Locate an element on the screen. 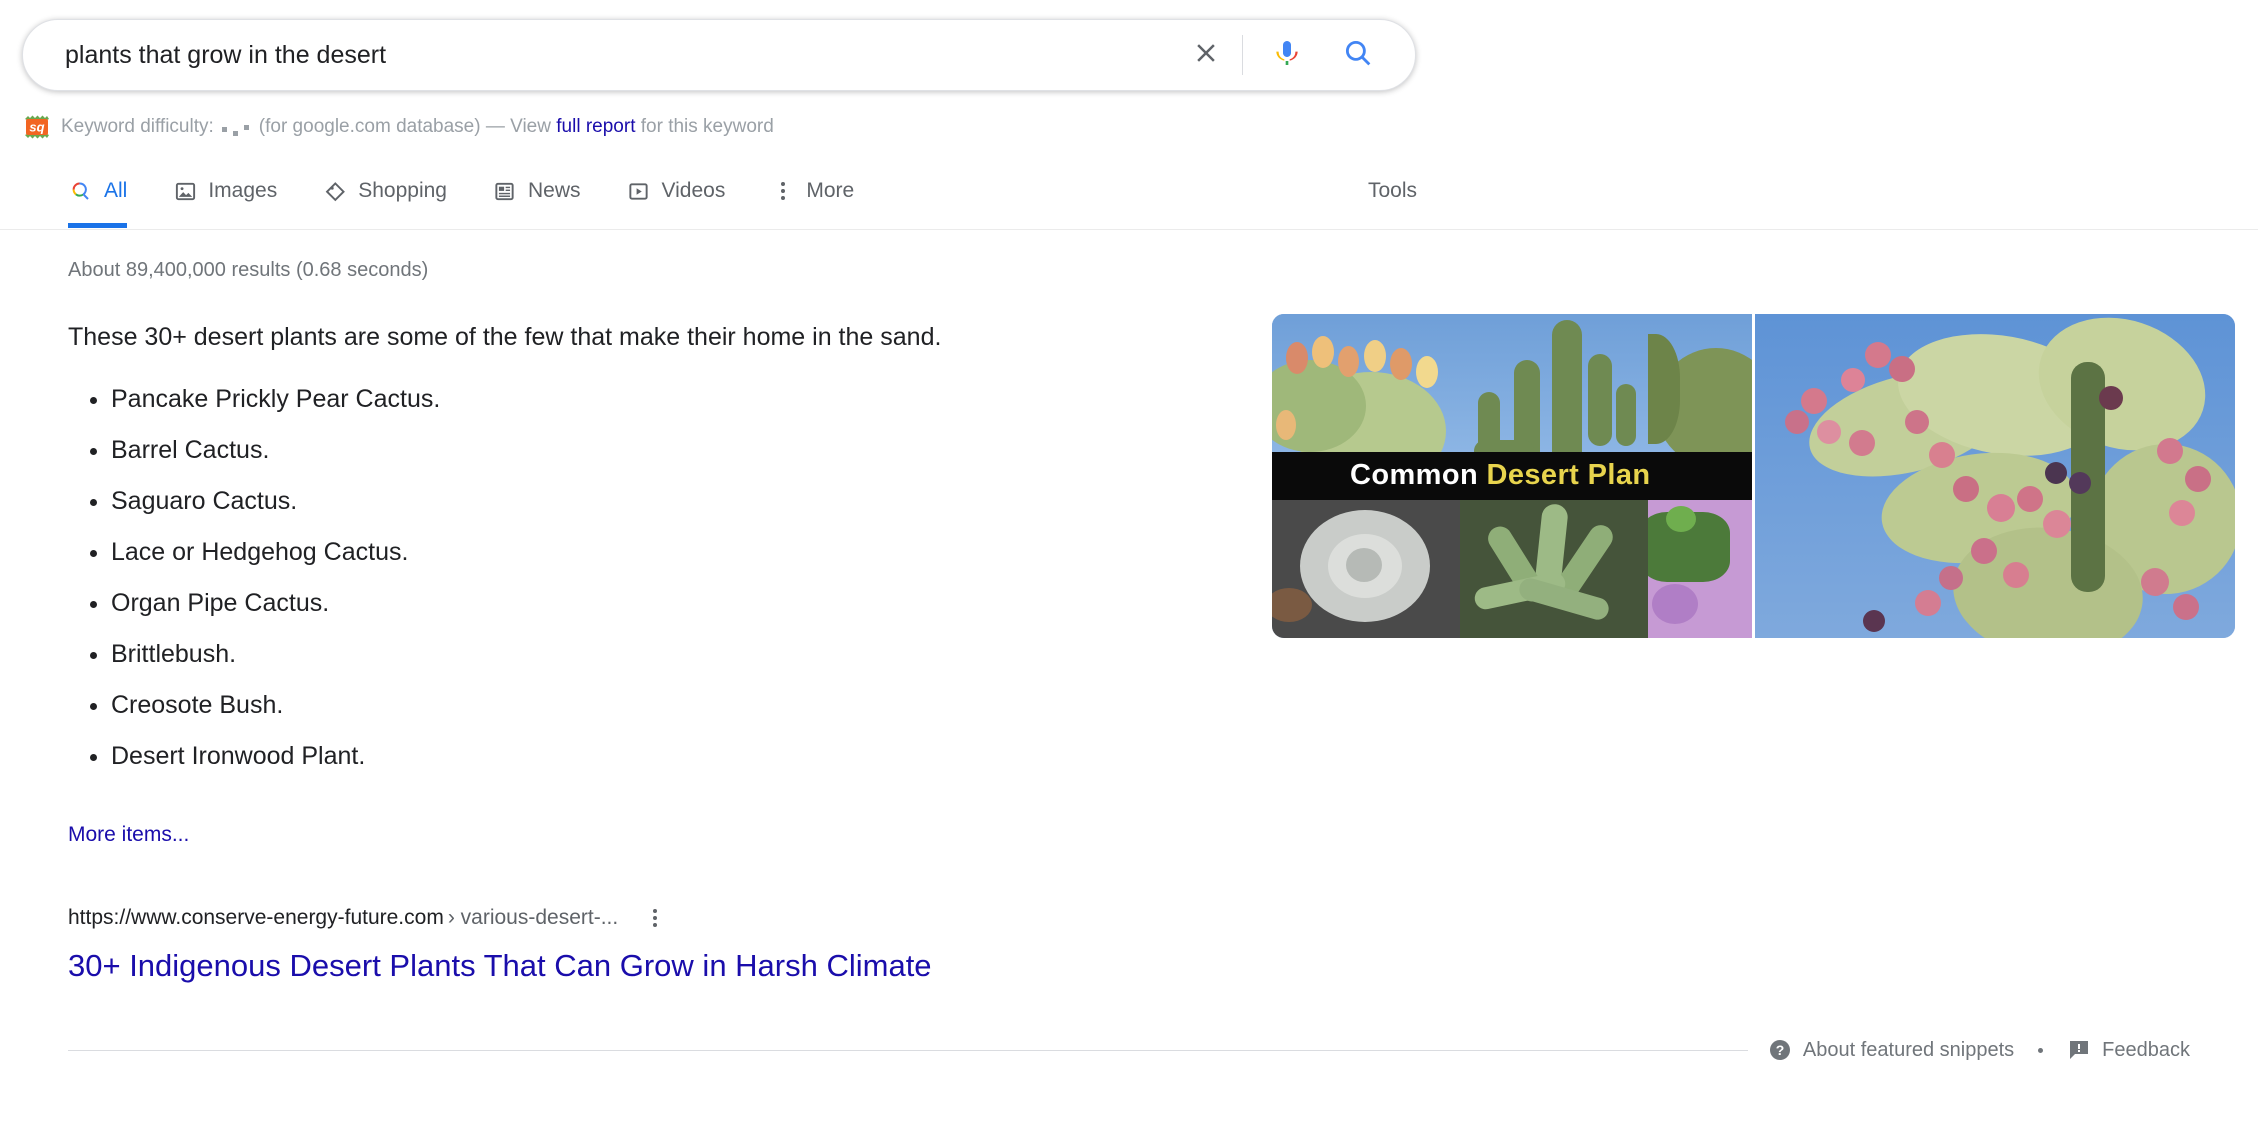 The width and height of the screenshot is (2258, 1134). full-report-link: full report is located at coordinates (595, 127).